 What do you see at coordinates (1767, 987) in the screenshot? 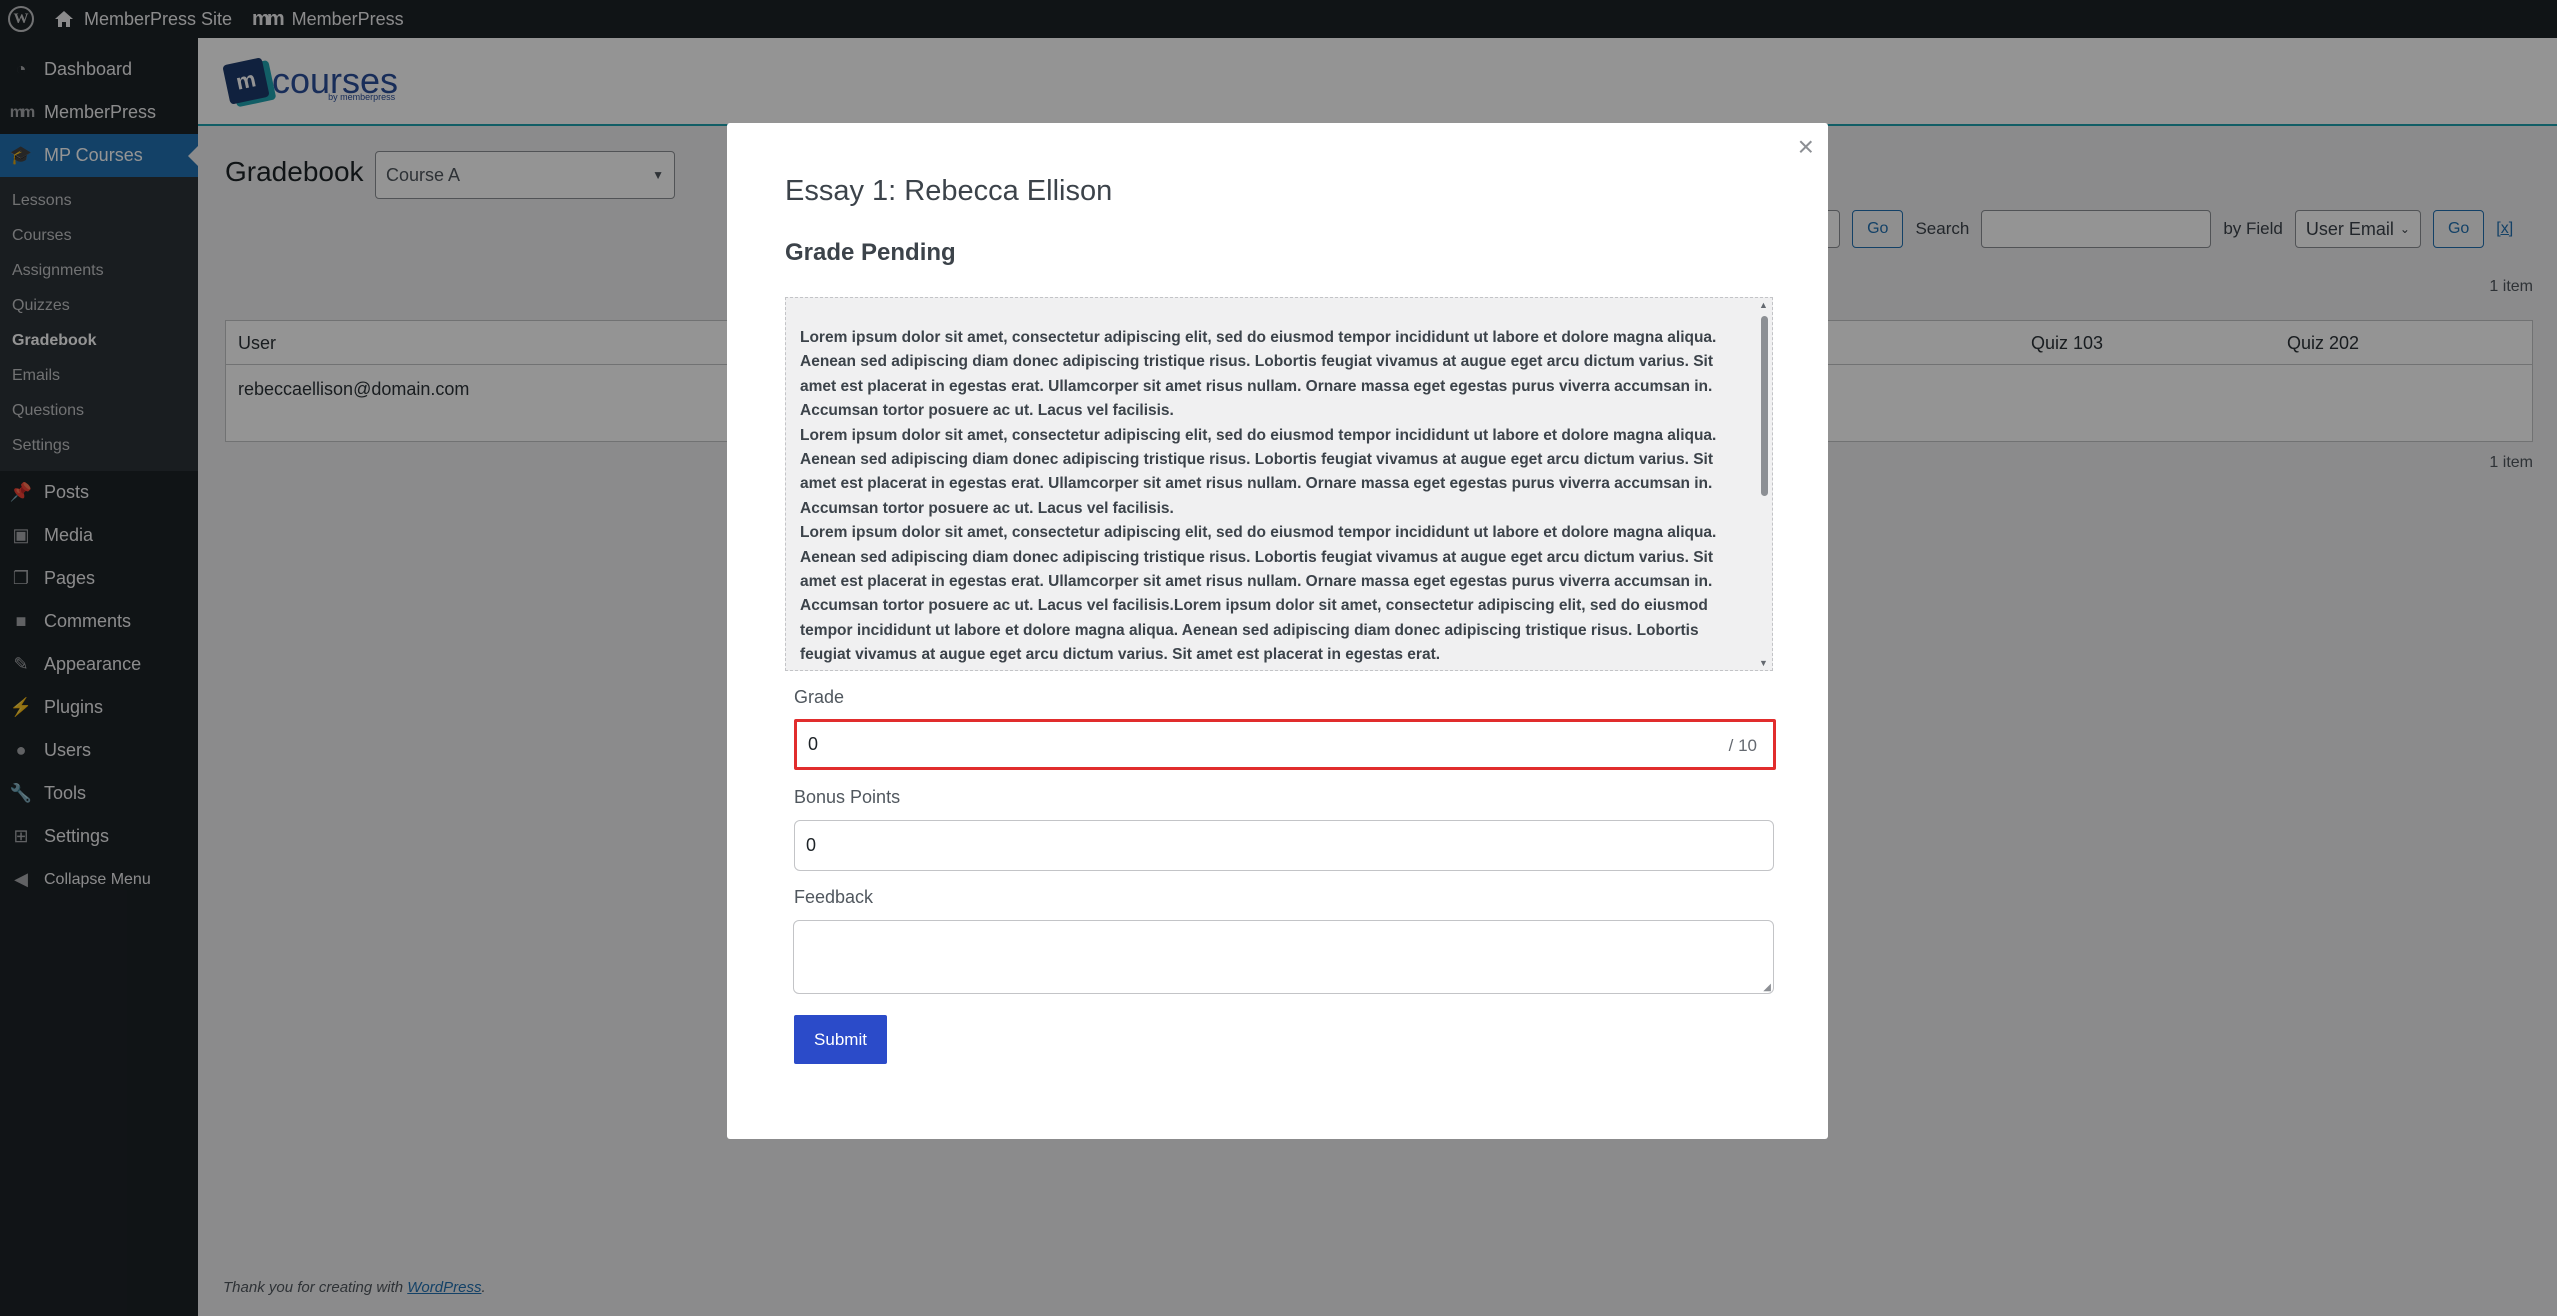
I see `resize-handle-icon: ◢` at bounding box center [1767, 987].